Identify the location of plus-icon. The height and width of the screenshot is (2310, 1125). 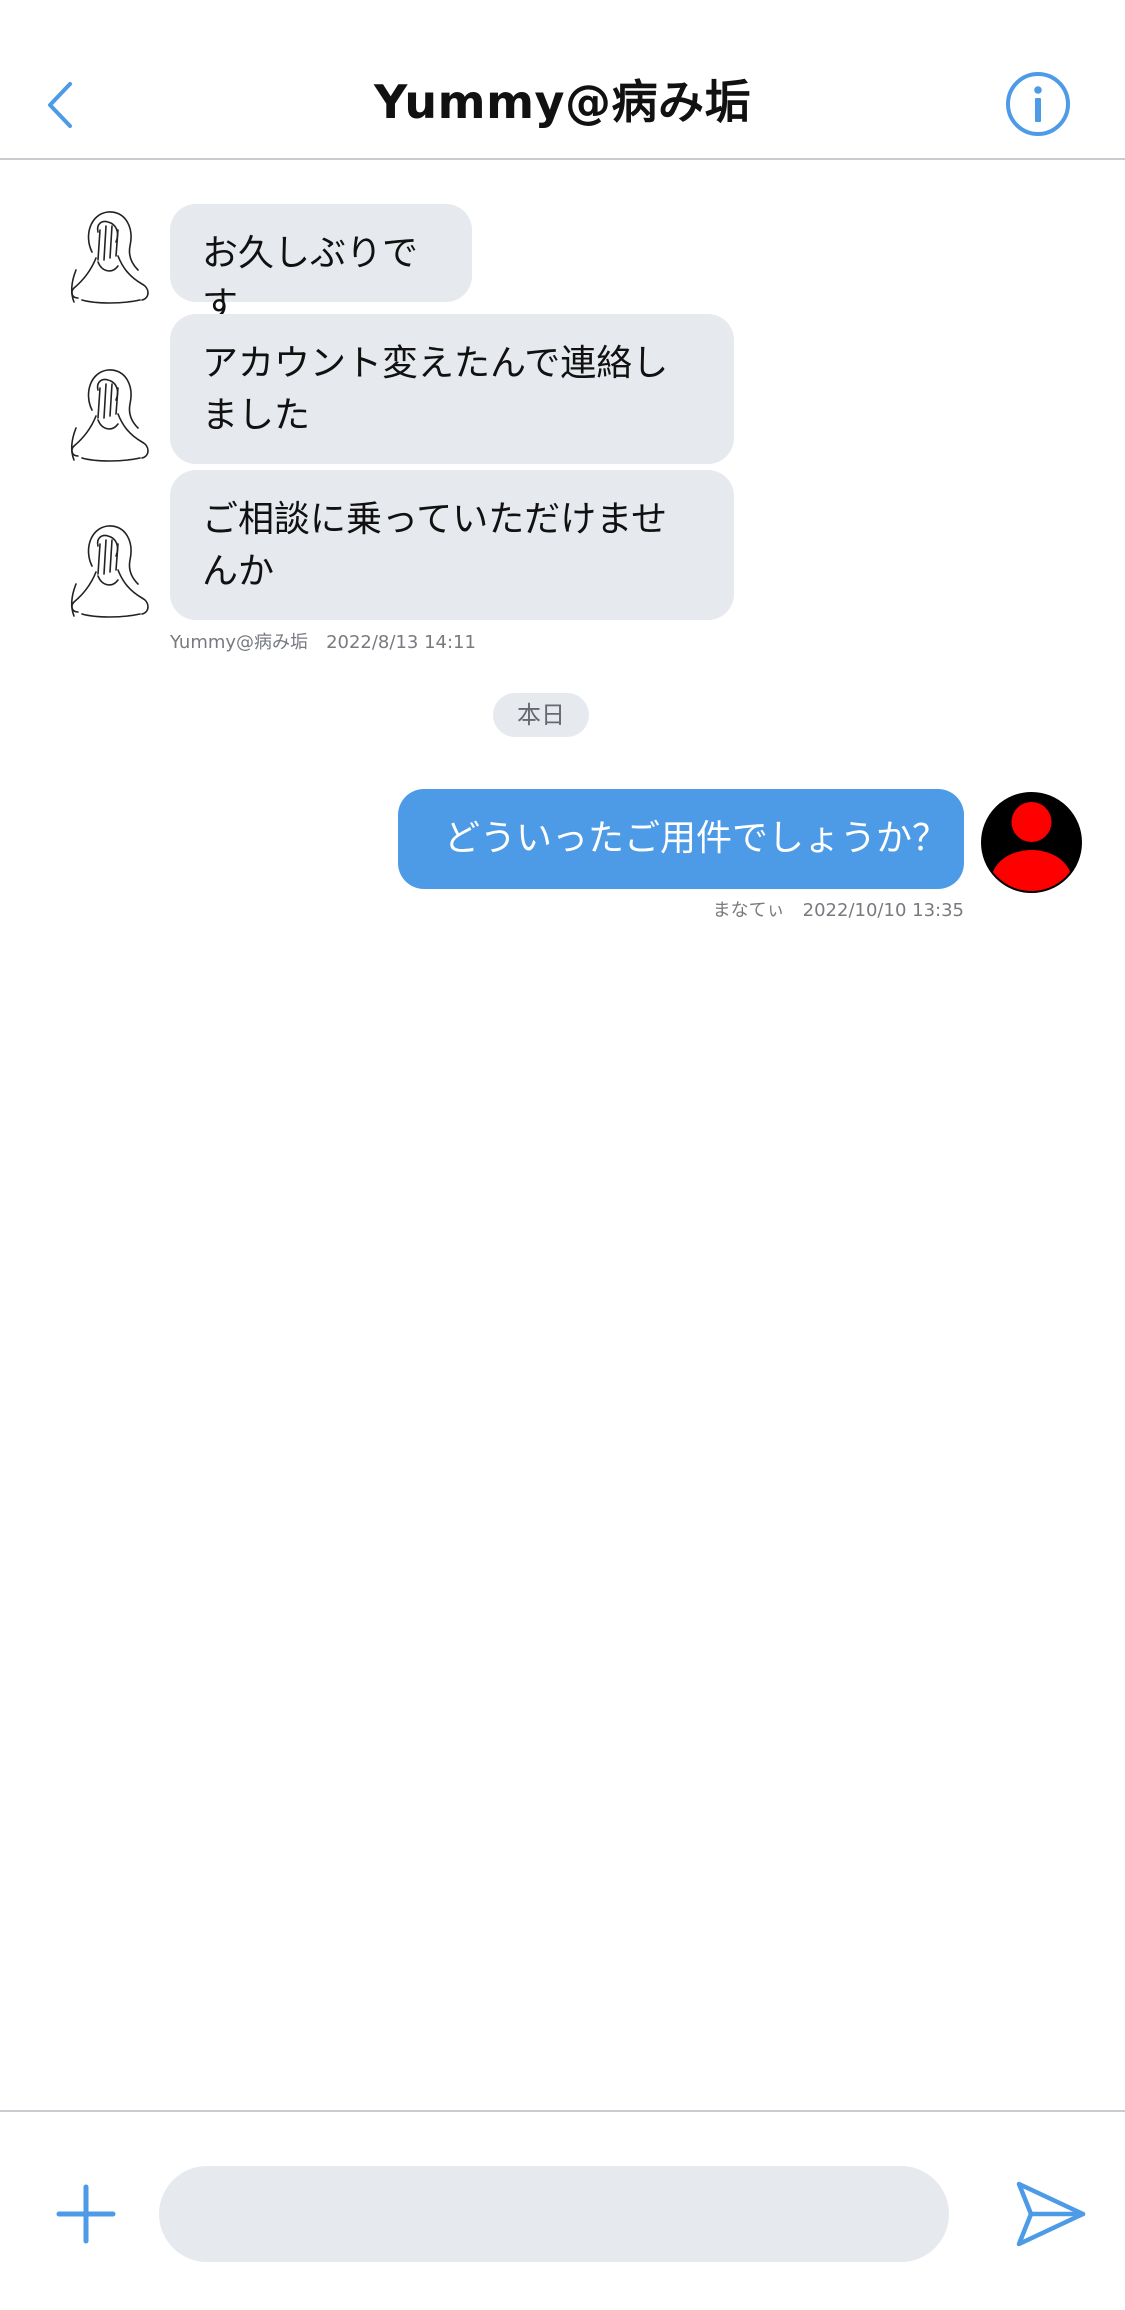
(86, 2214).